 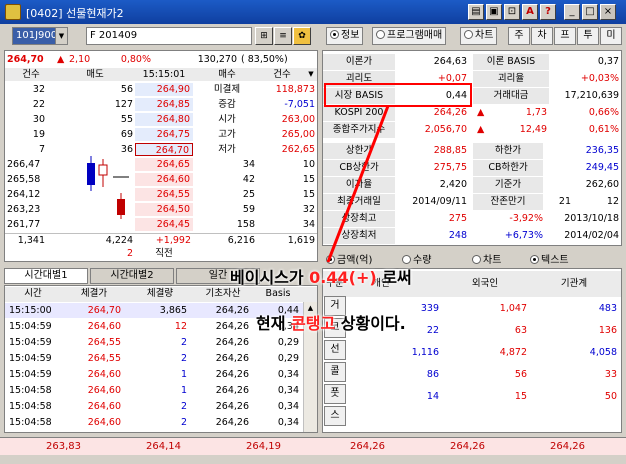 What do you see at coordinates (567, 446) in the screenshot?
I see `bottom-value: 264,26` at bounding box center [567, 446].